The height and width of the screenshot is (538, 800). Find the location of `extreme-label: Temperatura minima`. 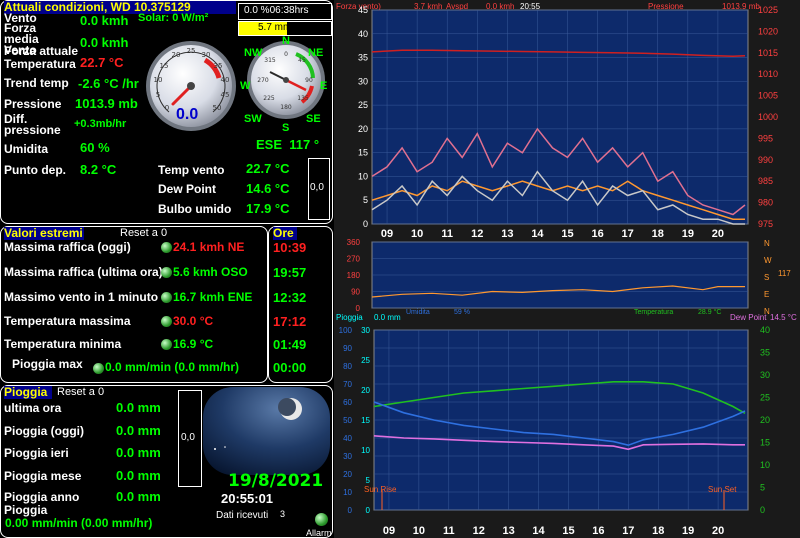

extreme-label: Temperatura minima is located at coordinates (63, 344).